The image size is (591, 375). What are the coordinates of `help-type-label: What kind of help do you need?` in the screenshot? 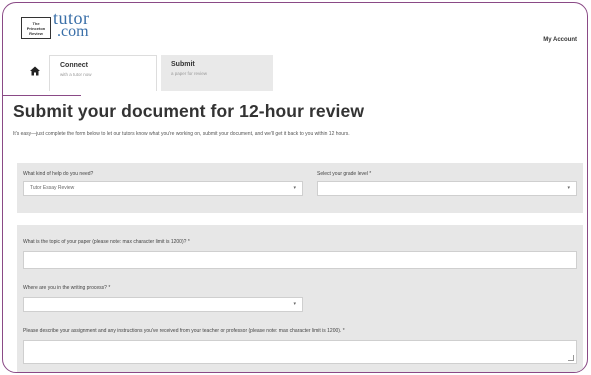 It's located at (58, 174).